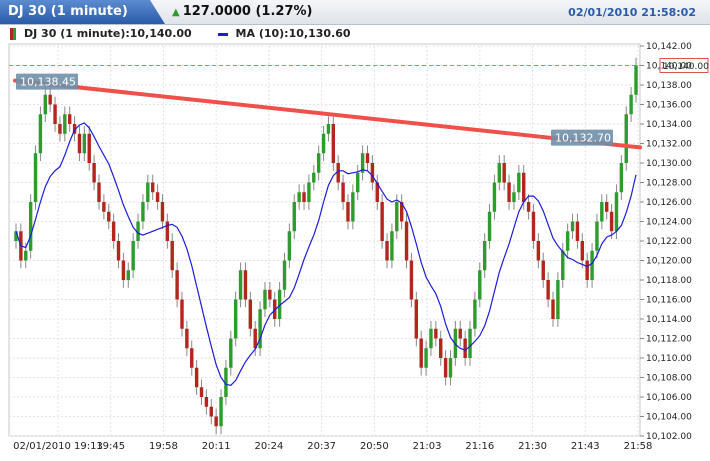 This screenshot has height=461, width=710. Describe the element at coordinates (669, 242) in the screenshot. I see `y-tick-label: 10,122.00` at that location.